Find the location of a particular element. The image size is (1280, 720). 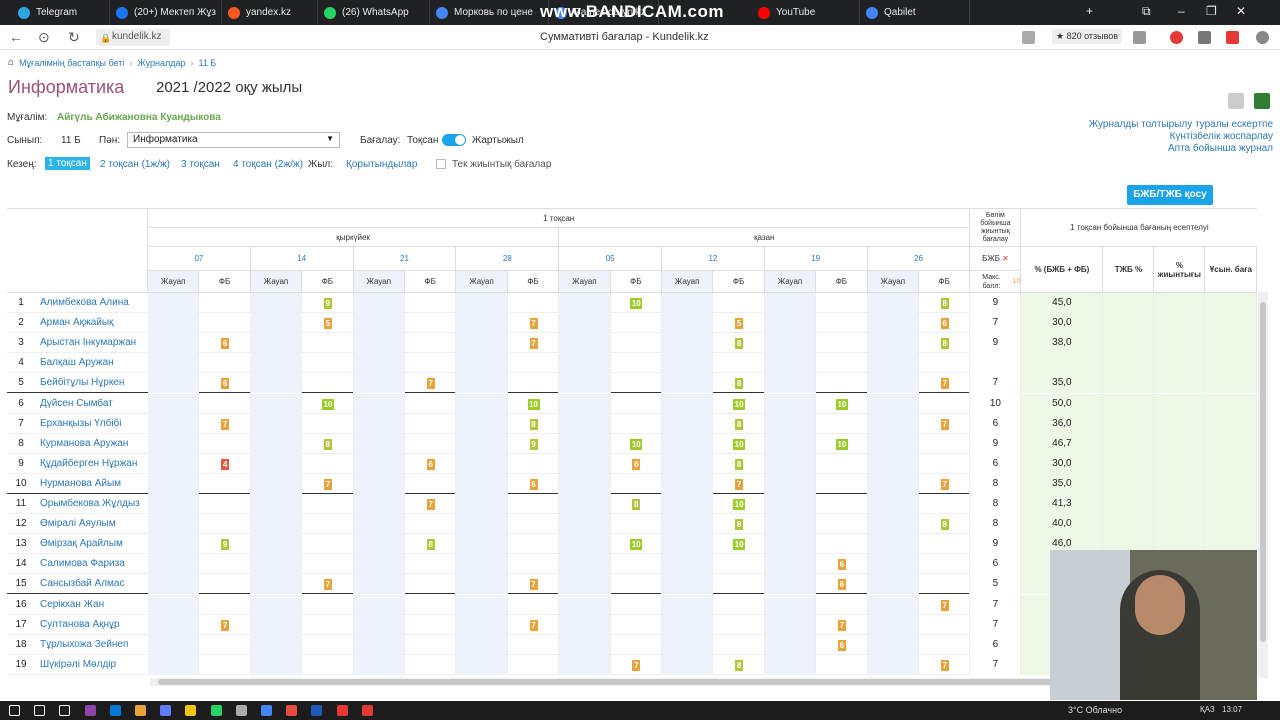

student-name: Султанова Ақнұр is located at coordinates (80, 624).